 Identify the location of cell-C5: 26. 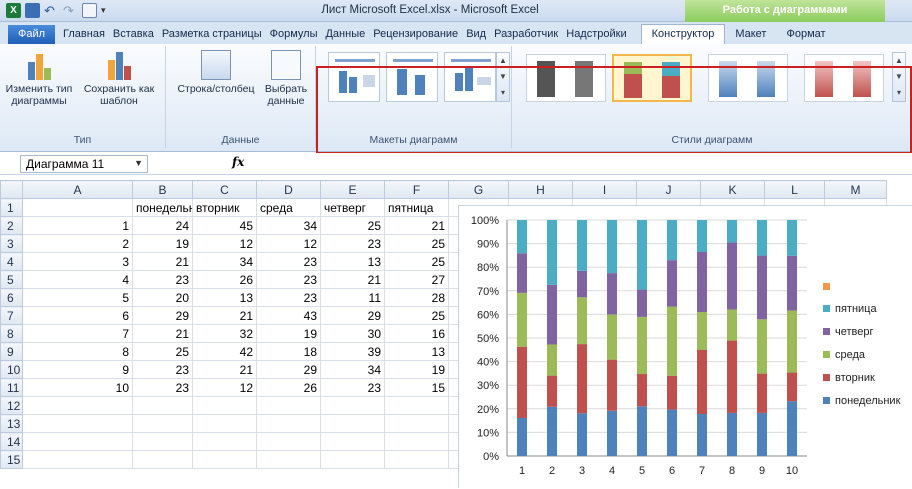
(224, 279).